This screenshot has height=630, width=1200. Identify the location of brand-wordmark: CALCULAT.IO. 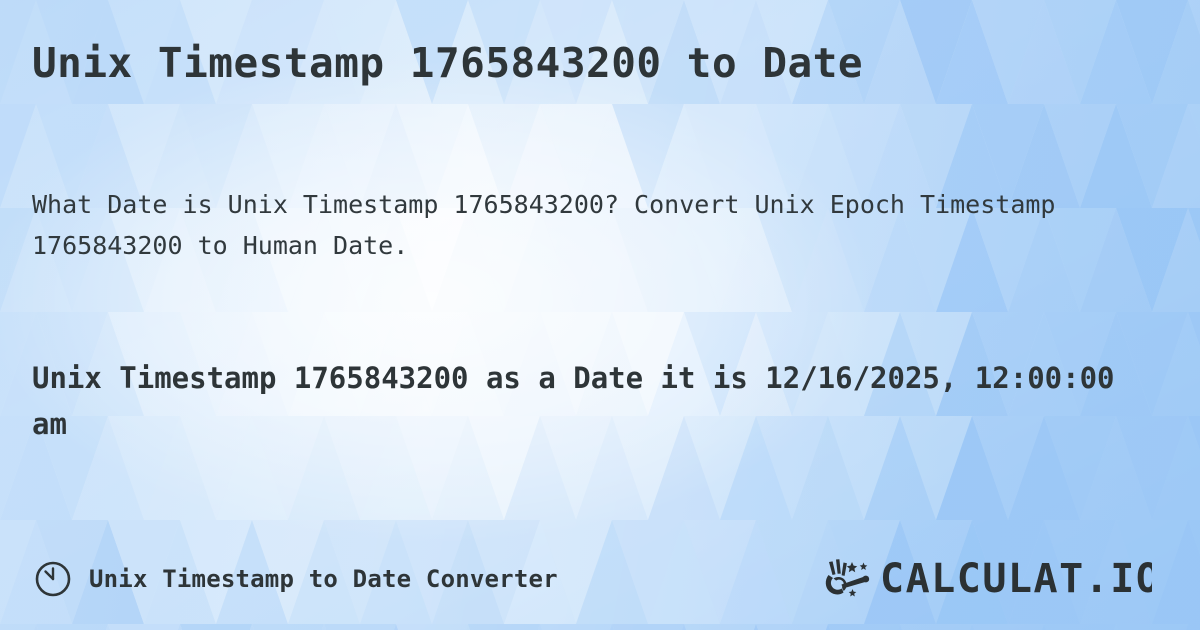
(1016, 579).